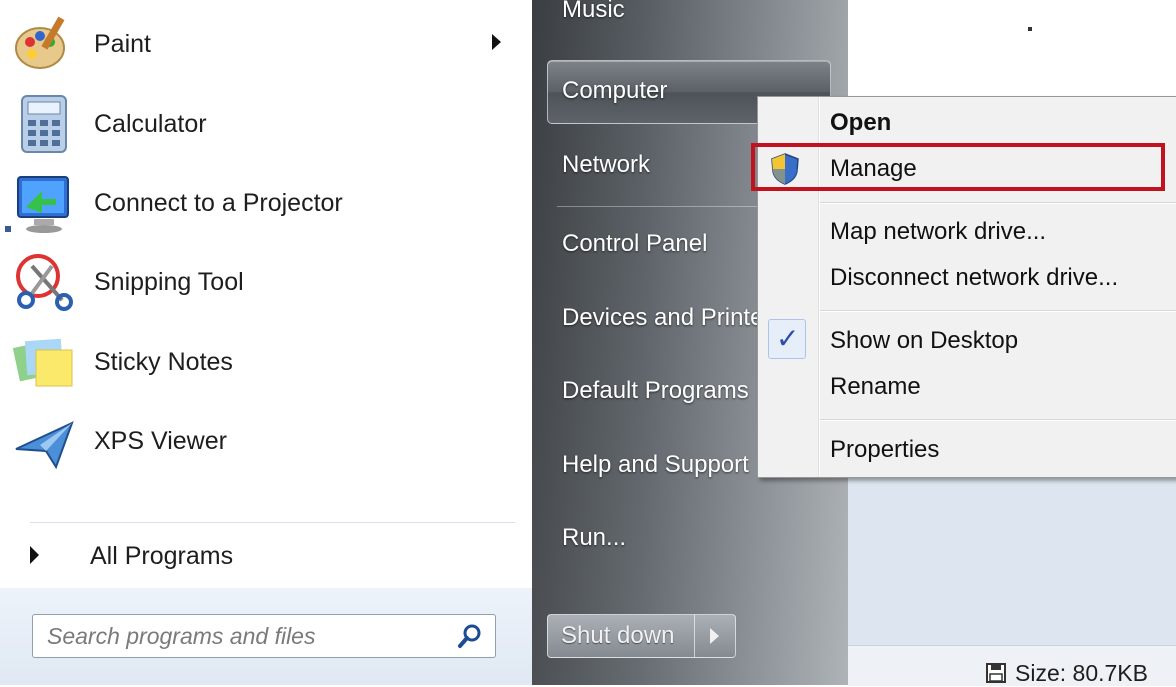  Describe the element at coordinates (634, 244) in the screenshot. I see `places-item-control-panel: Control Panel` at that location.